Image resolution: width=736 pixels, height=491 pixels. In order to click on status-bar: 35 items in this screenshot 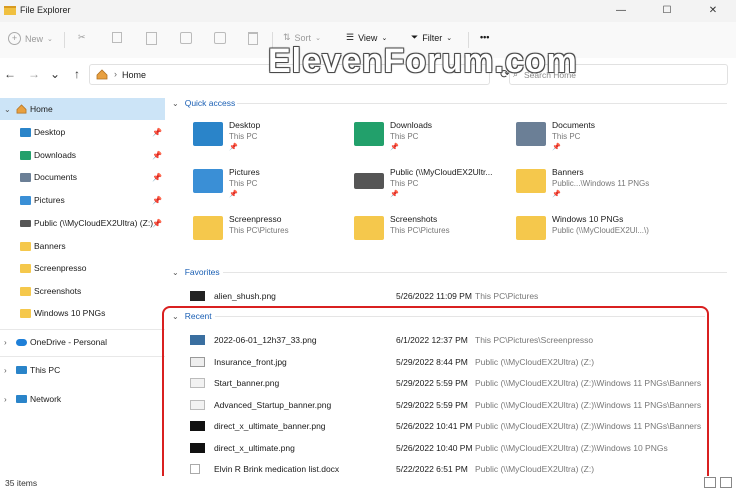, I will do `click(368, 483)`.